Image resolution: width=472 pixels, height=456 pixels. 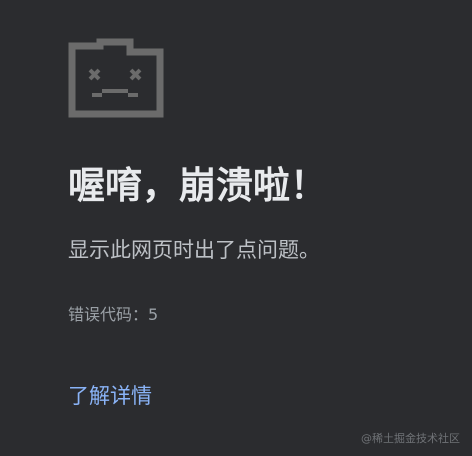 I want to click on crash-title: 喔唷，崩溃啦！, so click(x=197, y=185).